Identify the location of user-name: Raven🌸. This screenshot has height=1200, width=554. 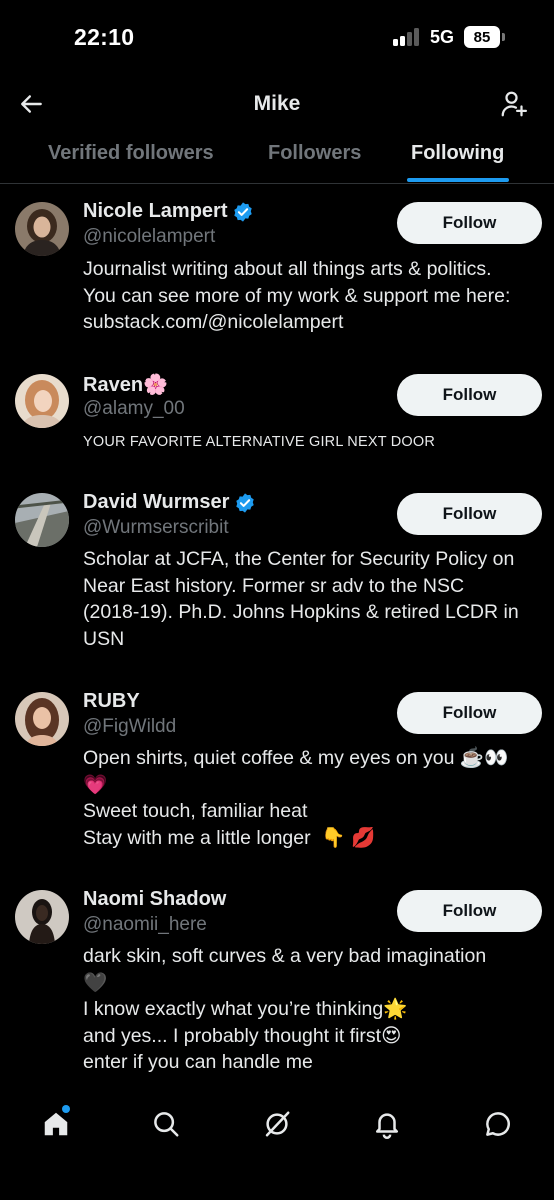
(125, 384).